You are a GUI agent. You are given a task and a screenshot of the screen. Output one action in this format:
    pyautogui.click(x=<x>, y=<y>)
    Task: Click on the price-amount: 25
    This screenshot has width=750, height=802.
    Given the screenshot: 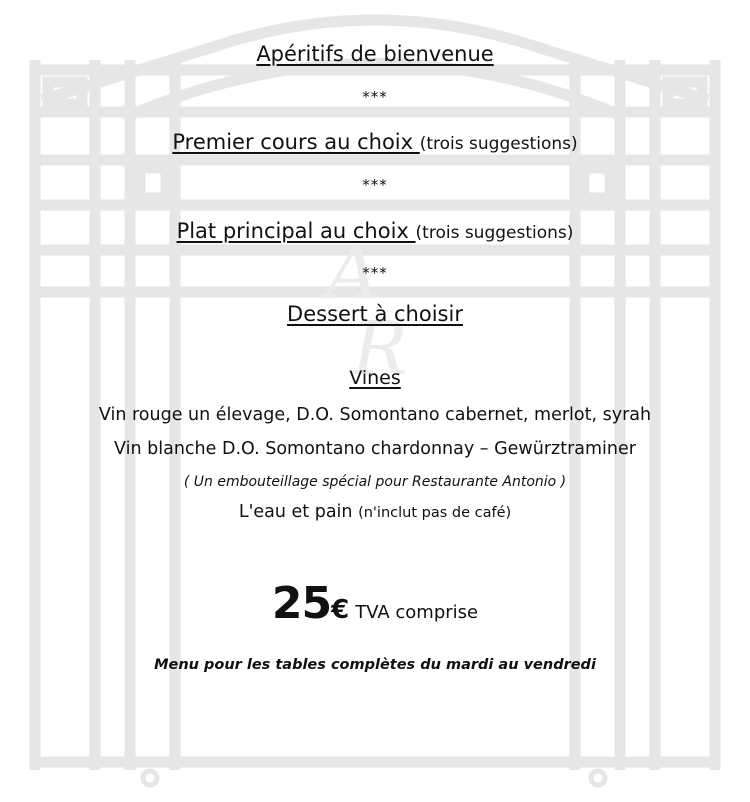 What is the action you would take?
    pyautogui.click(x=301, y=603)
    